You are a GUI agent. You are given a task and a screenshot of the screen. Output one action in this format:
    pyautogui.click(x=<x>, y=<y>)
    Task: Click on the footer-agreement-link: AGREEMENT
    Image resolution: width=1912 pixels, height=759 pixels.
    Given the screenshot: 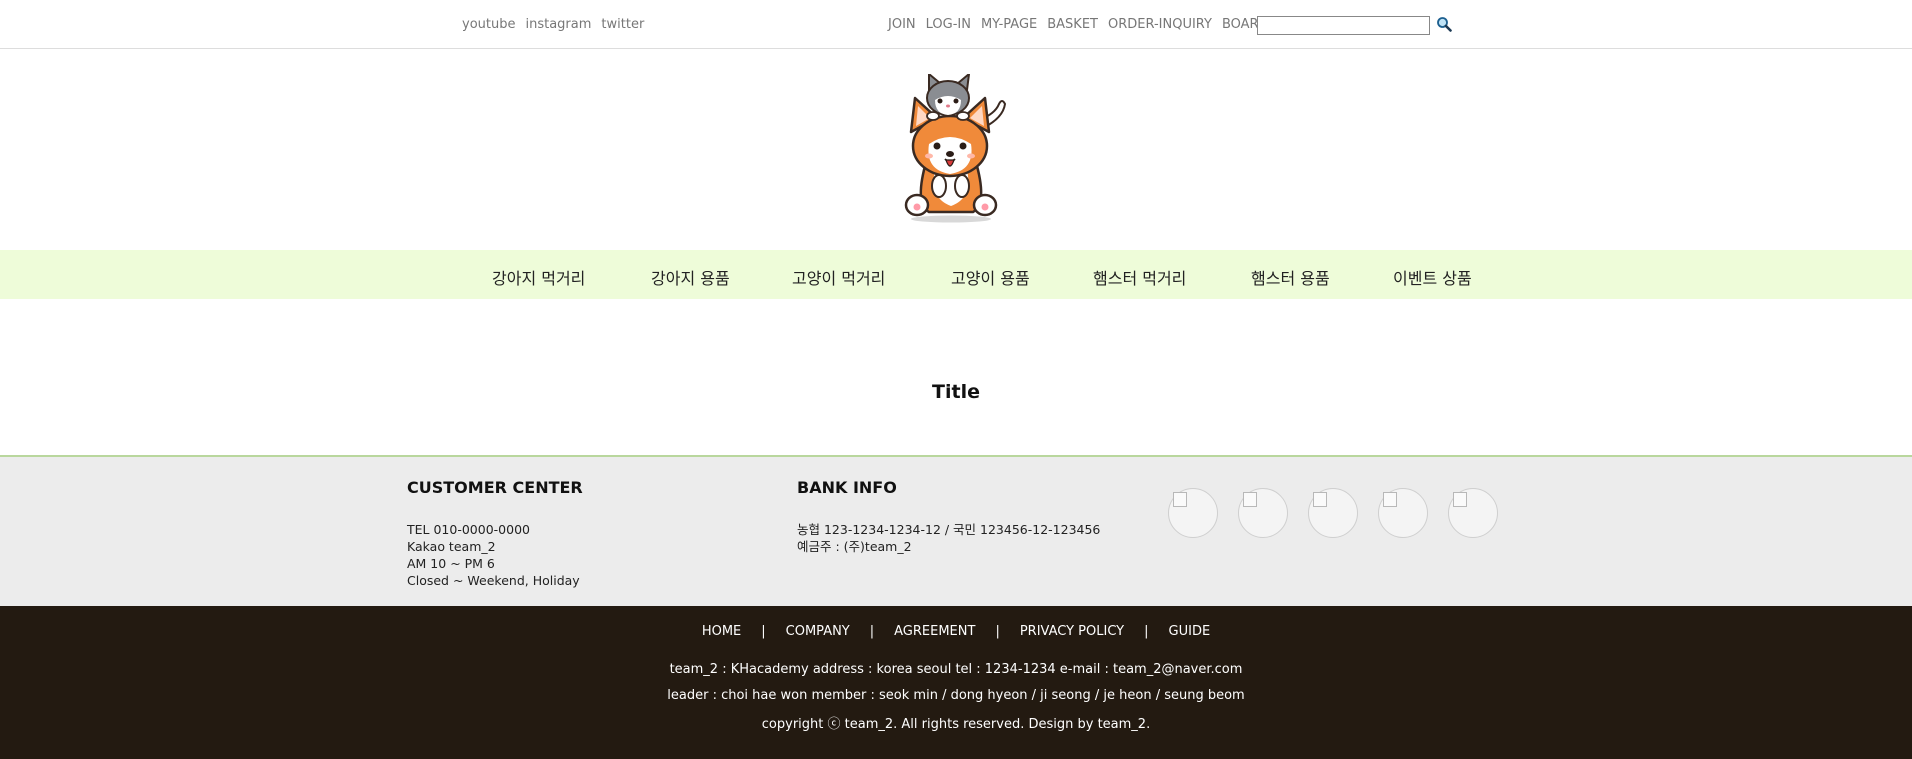 What is the action you would take?
    pyautogui.click(x=934, y=631)
    